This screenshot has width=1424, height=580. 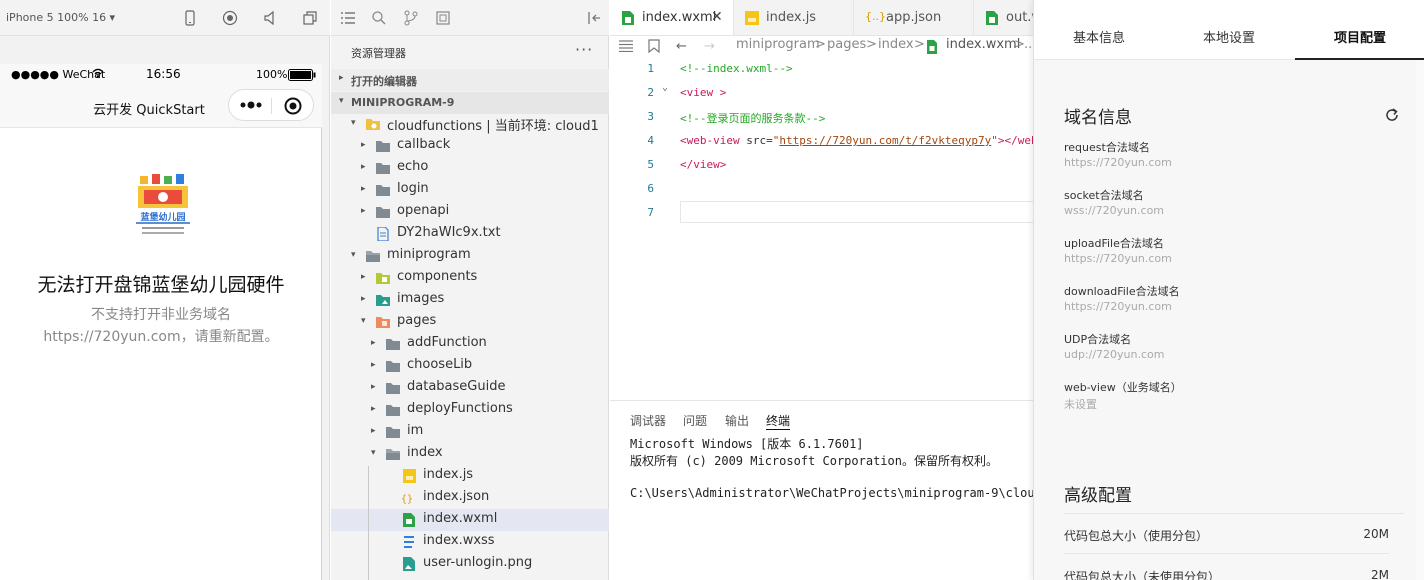 What do you see at coordinates (665, 87) in the screenshot?
I see `fold-chevron-icon: ⌄` at bounding box center [665, 87].